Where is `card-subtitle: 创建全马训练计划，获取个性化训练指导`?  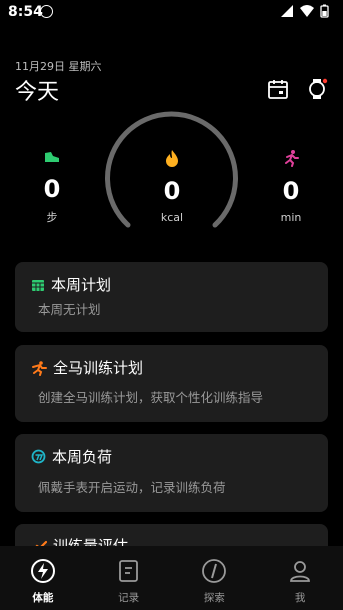
card-subtitle: 创建全马训练计划，获取个性化训练指导 is located at coordinates (151, 397).